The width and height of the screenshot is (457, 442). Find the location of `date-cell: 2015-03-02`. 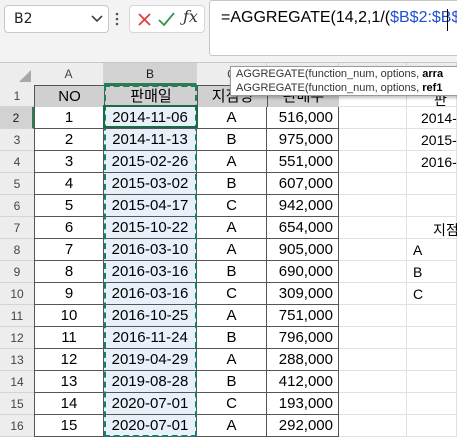

date-cell: 2015-03-02 is located at coordinates (150, 184).